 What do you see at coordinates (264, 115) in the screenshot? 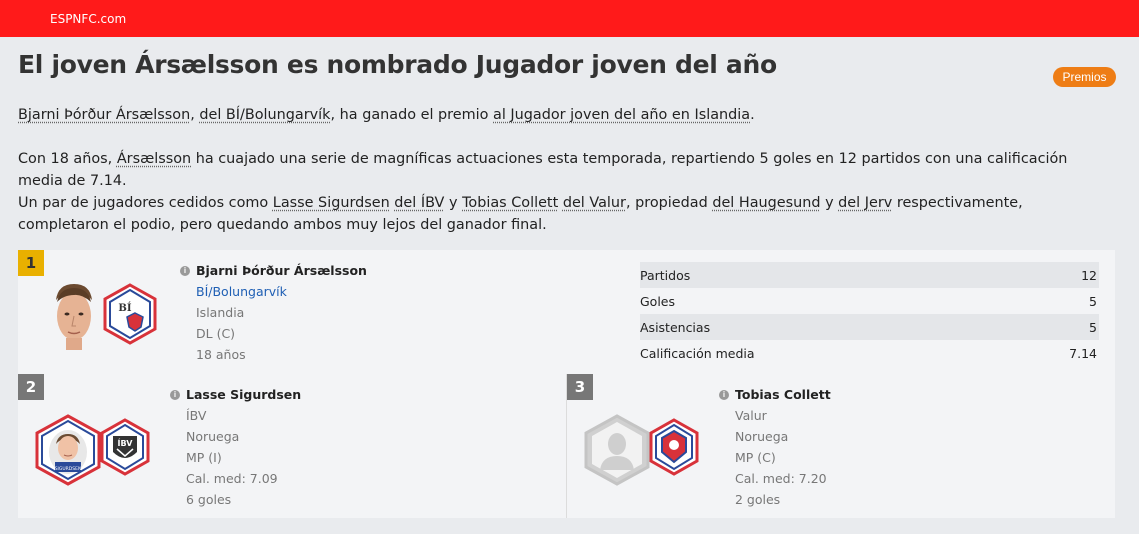
I see `inline-link: del BÍ/Bolungarvík` at bounding box center [264, 115].